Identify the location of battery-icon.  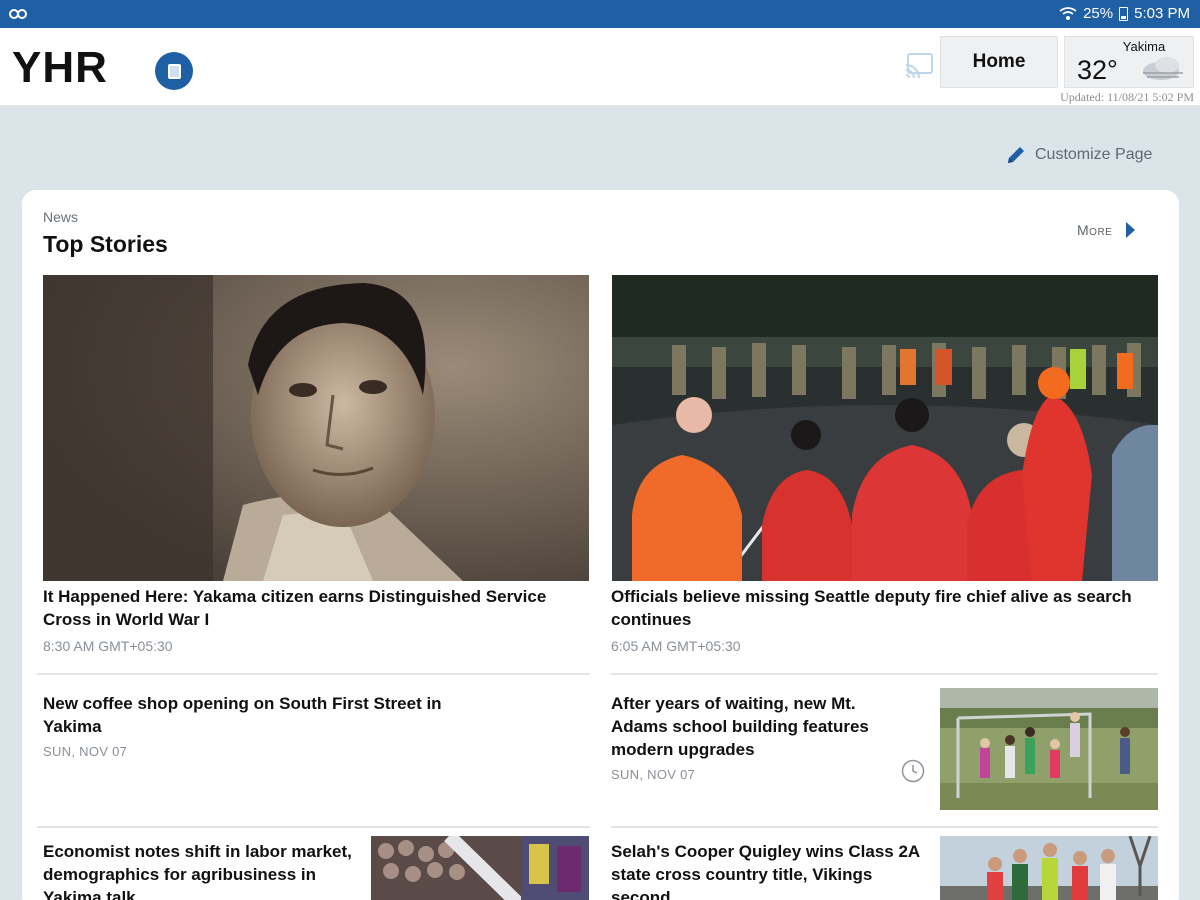
(1124, 13).